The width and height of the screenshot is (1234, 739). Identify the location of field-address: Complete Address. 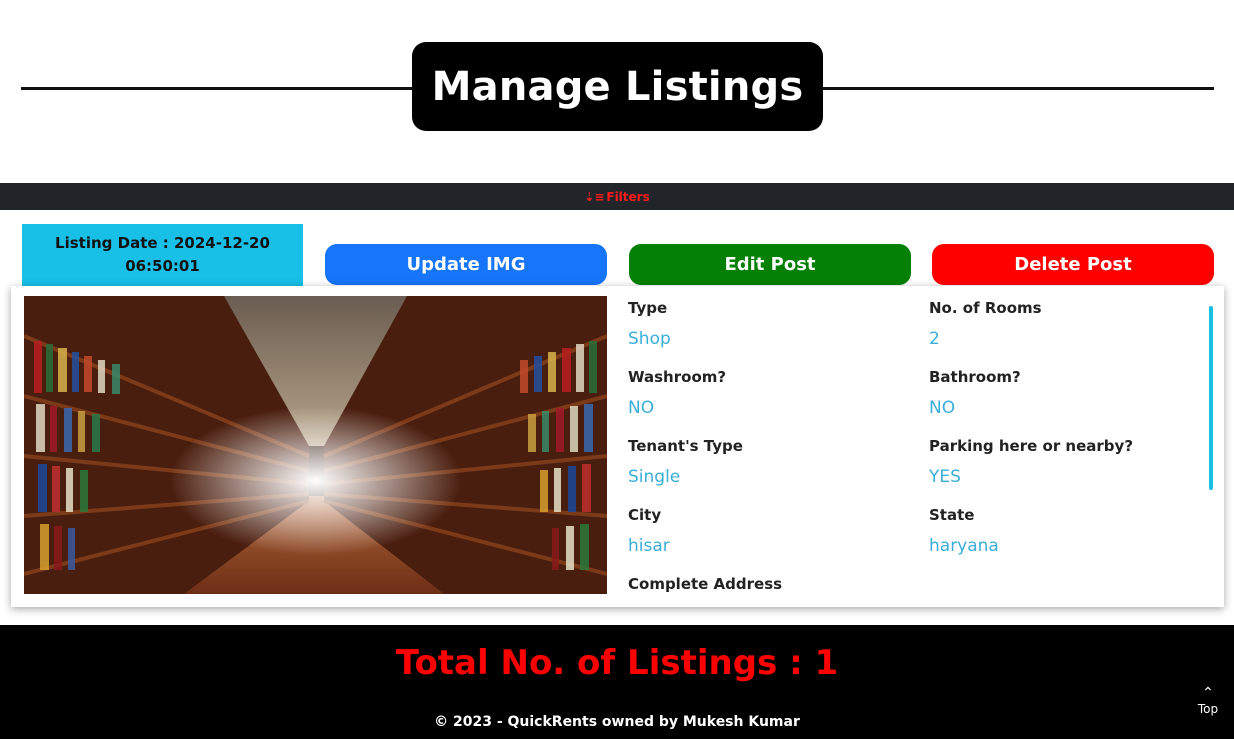
(773, 584).